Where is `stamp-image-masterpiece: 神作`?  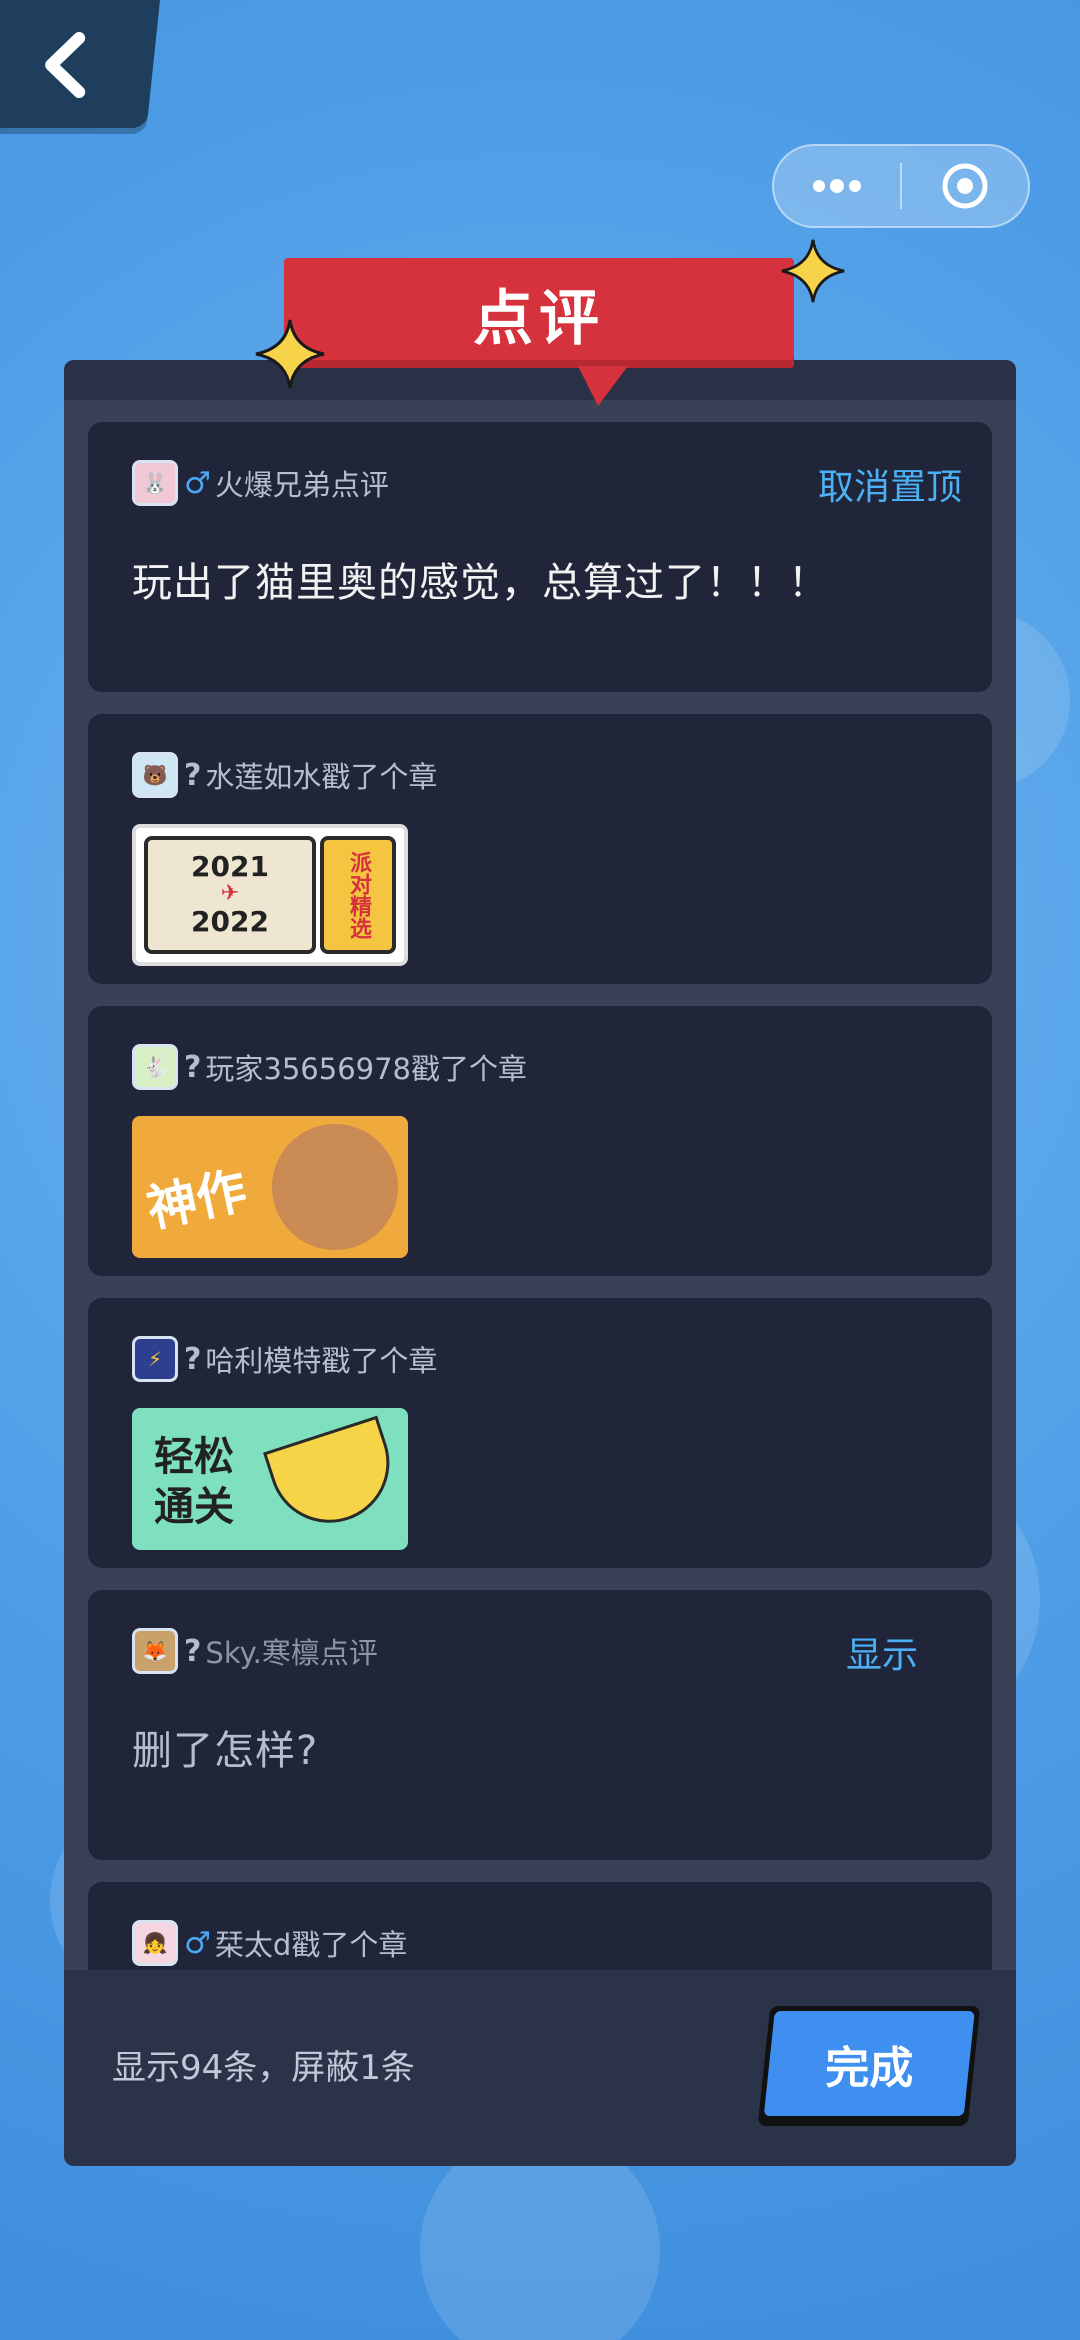
stamp-image-masterpiece: 神作 is located at coordinates (270, 1187).